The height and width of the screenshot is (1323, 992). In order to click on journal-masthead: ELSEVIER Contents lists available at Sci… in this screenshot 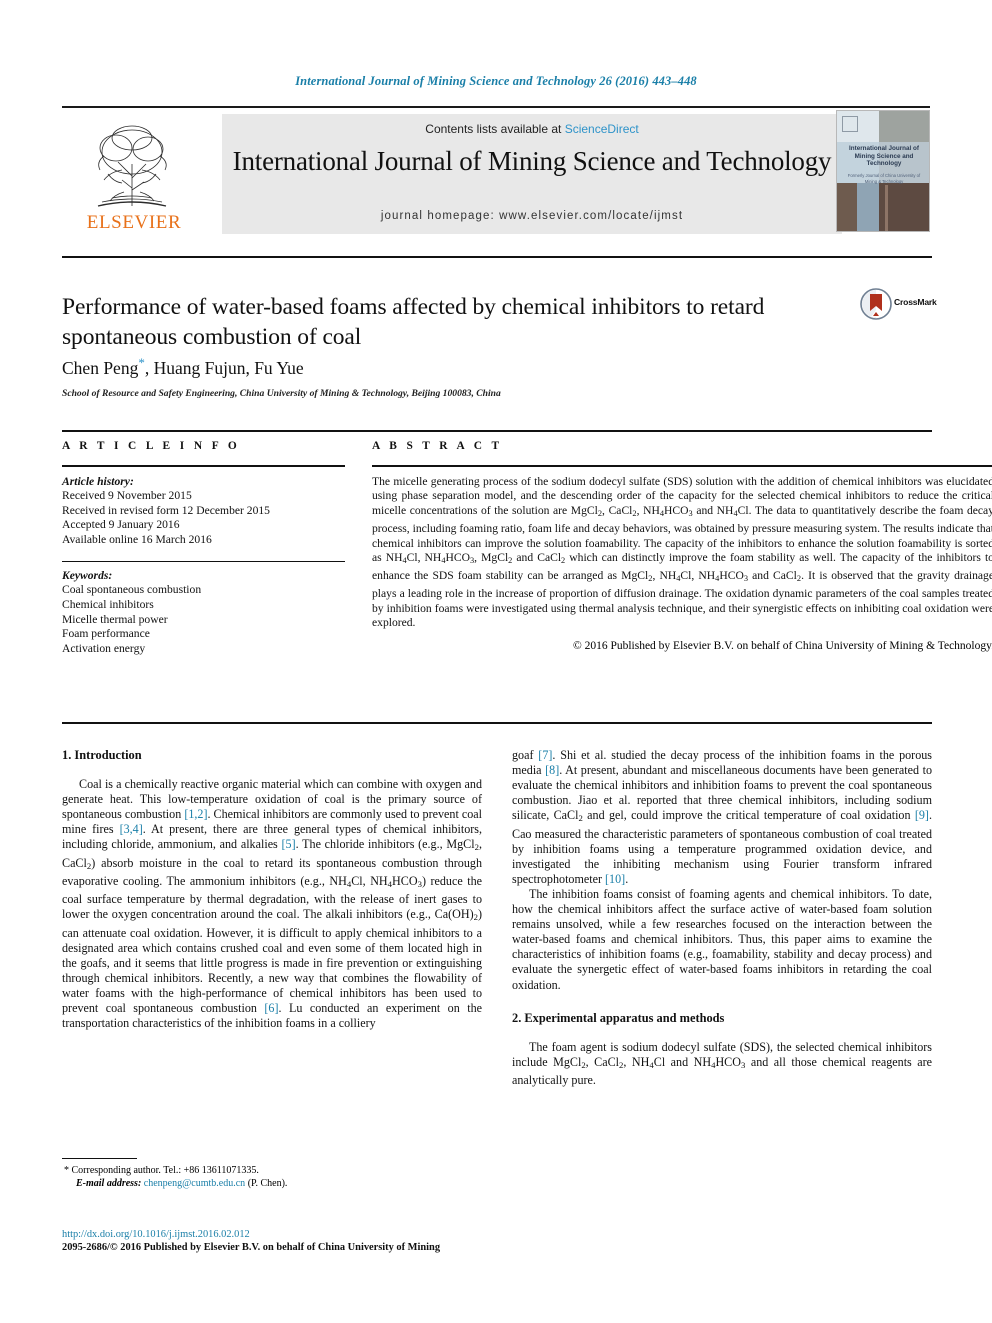, I will do `click(496, 170)`.